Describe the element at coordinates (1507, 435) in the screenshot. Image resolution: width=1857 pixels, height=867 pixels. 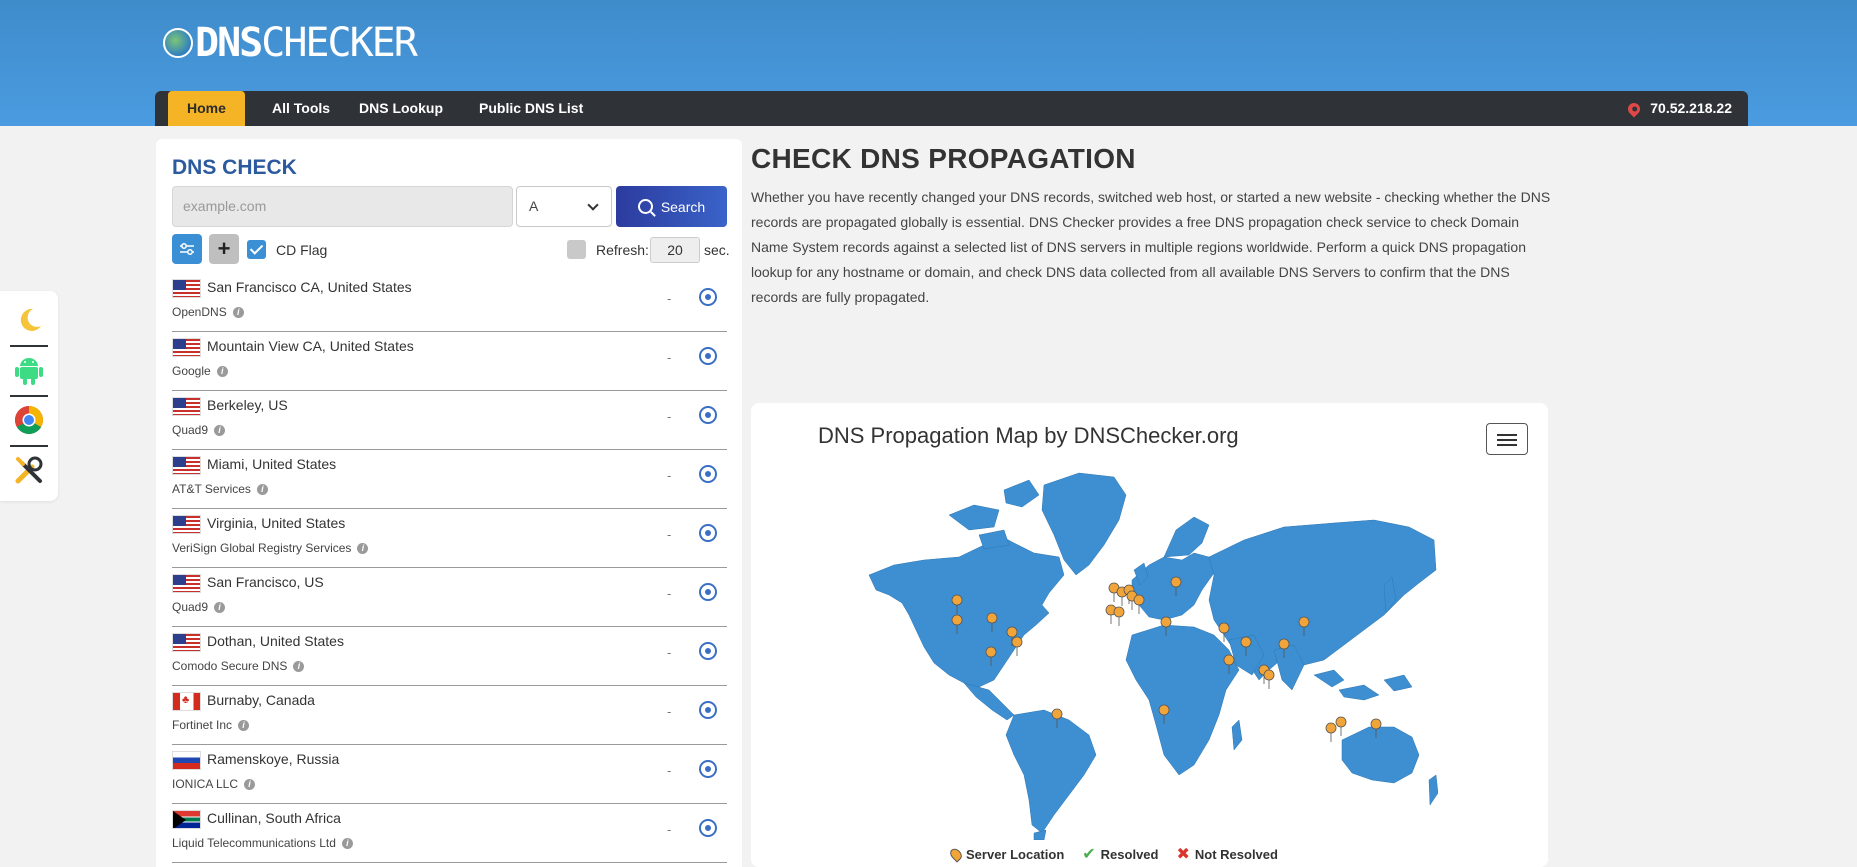
I see `hamburger-icon` at that location.